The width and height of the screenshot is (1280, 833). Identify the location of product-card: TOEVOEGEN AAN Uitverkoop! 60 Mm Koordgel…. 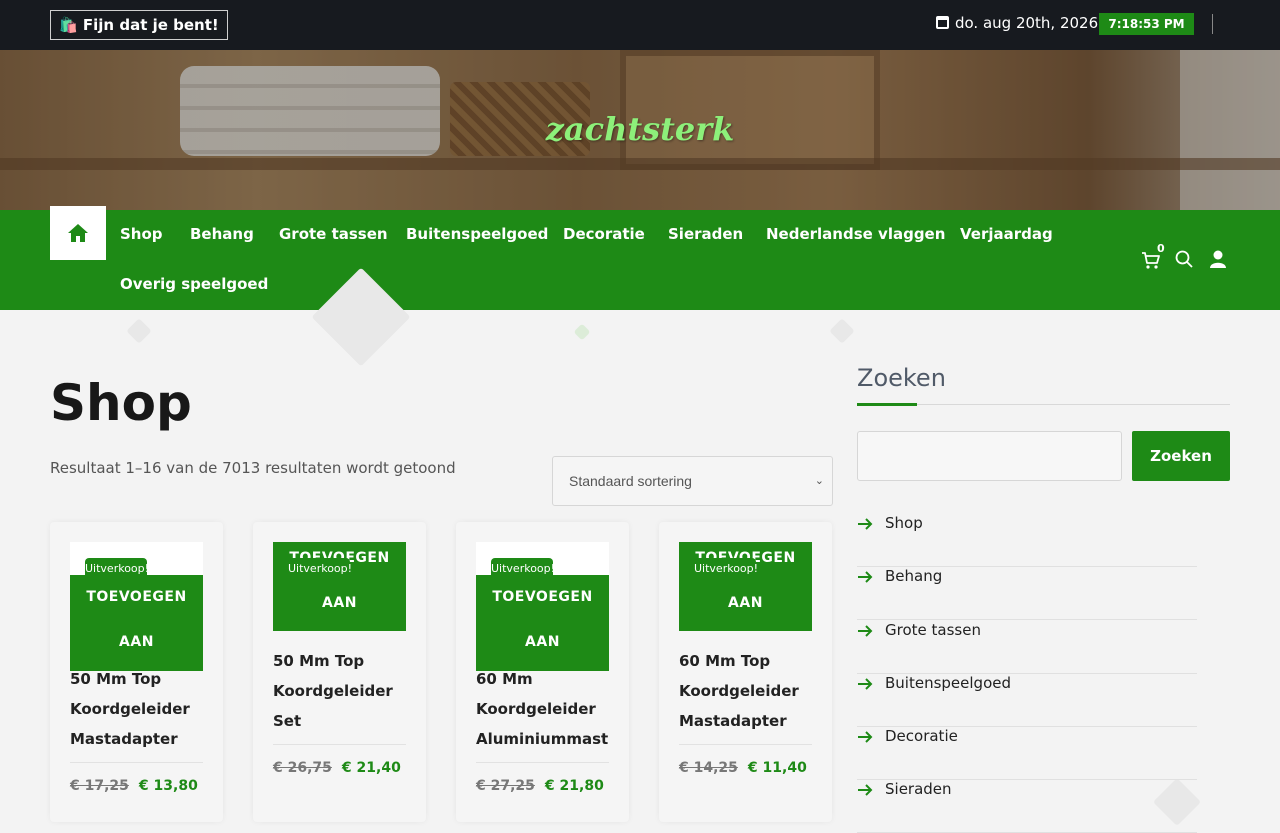
(542, 672).